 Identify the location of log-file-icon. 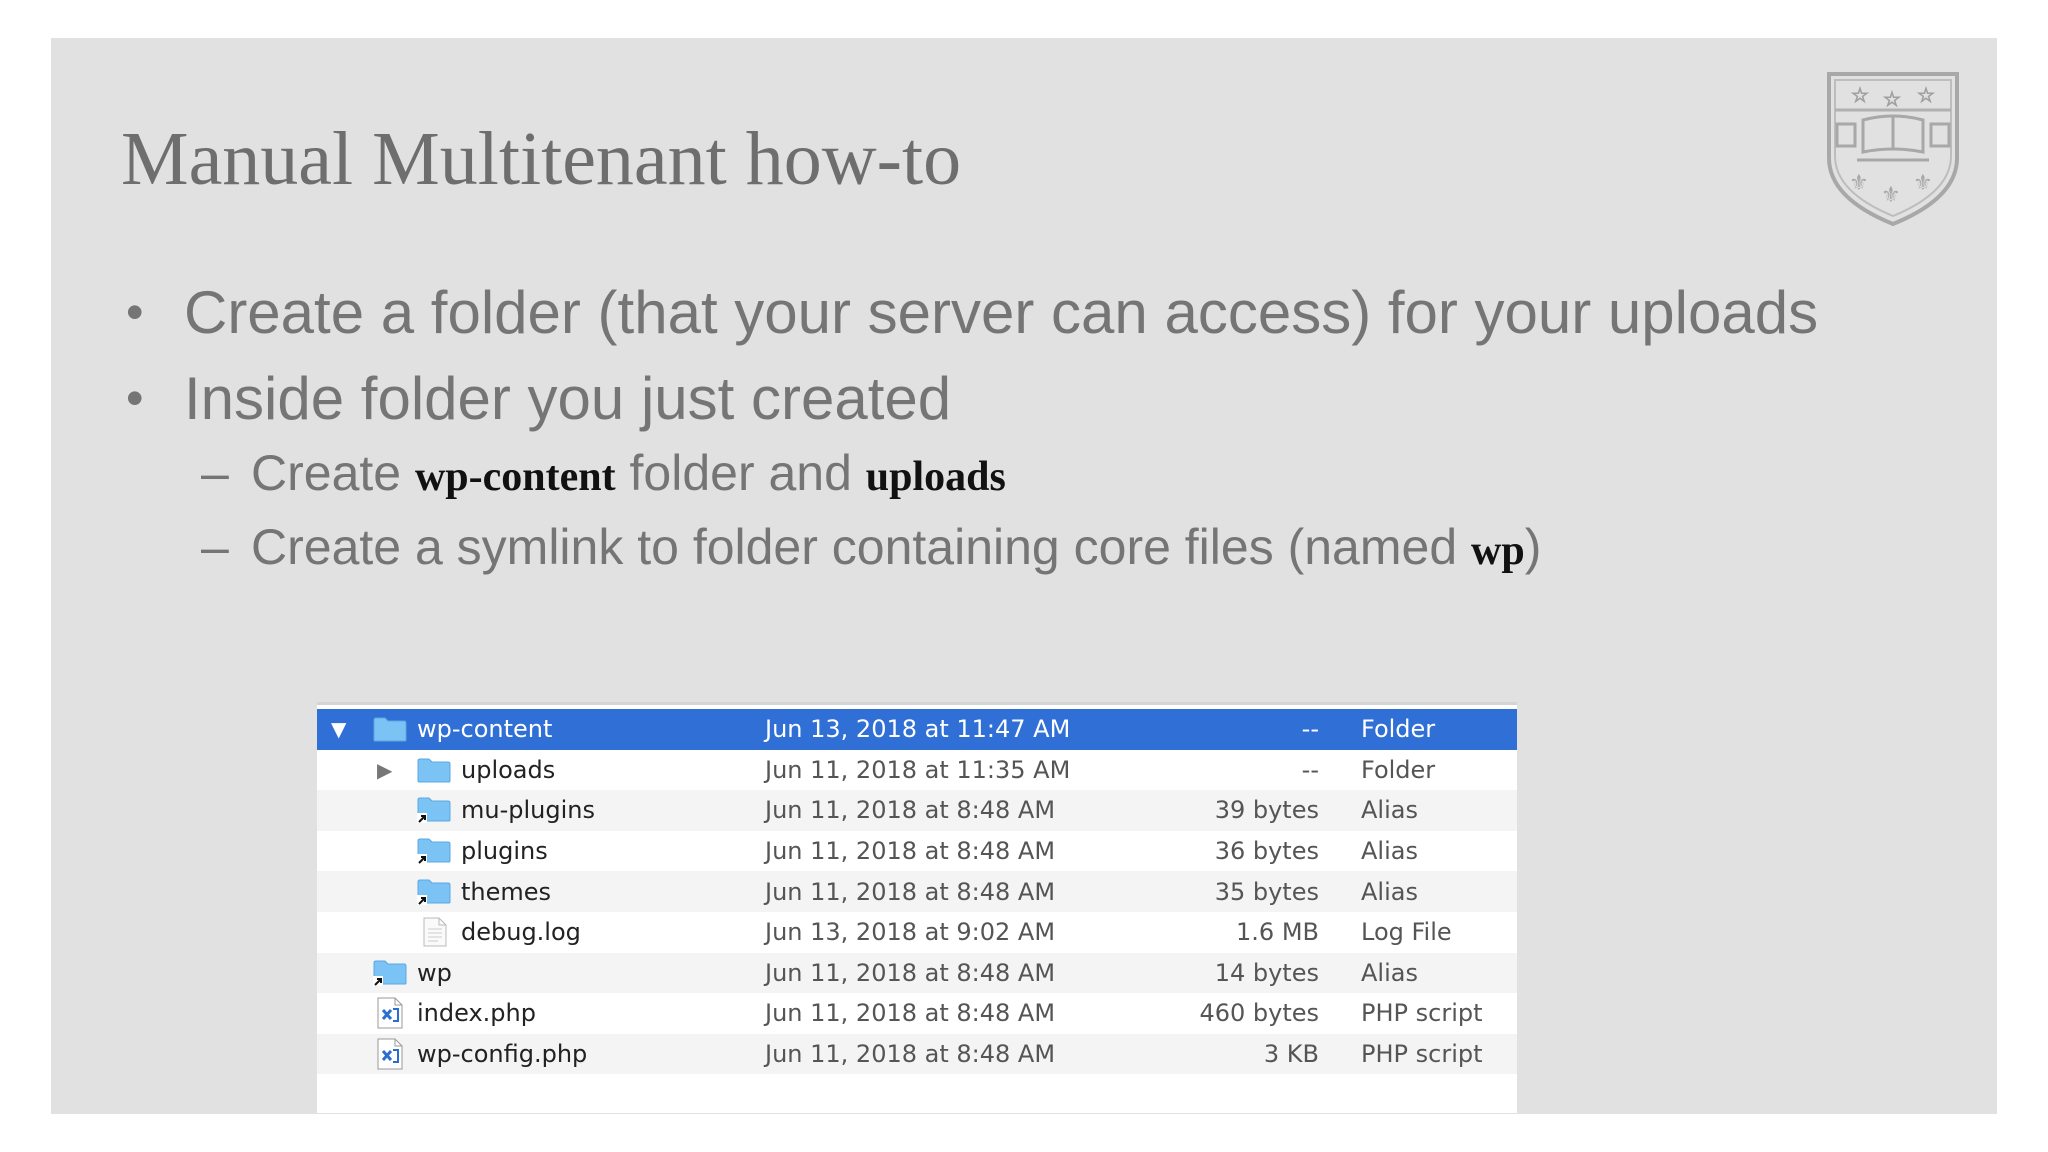
(435, 932).